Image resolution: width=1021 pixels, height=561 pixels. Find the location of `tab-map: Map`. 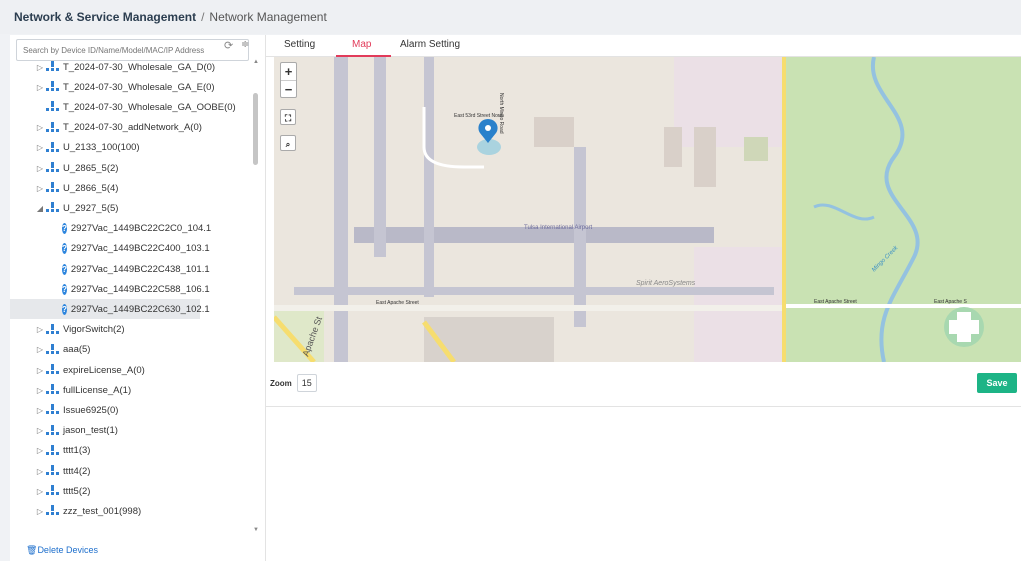

tab-map: Map is located at coordinates (361, 44).